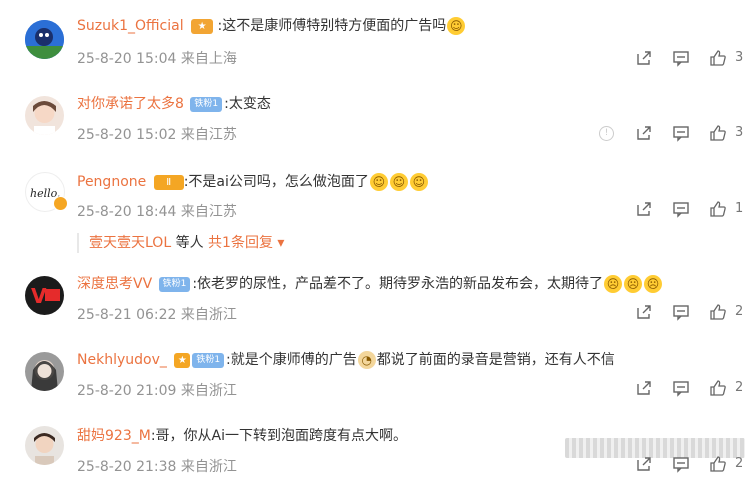 Image resolution: width=751 pixels, height=488 pixels. What do you see at coordinates (375, 210) in the screenshot?
I see `action-row: 1` at bounding box center [375, 210].